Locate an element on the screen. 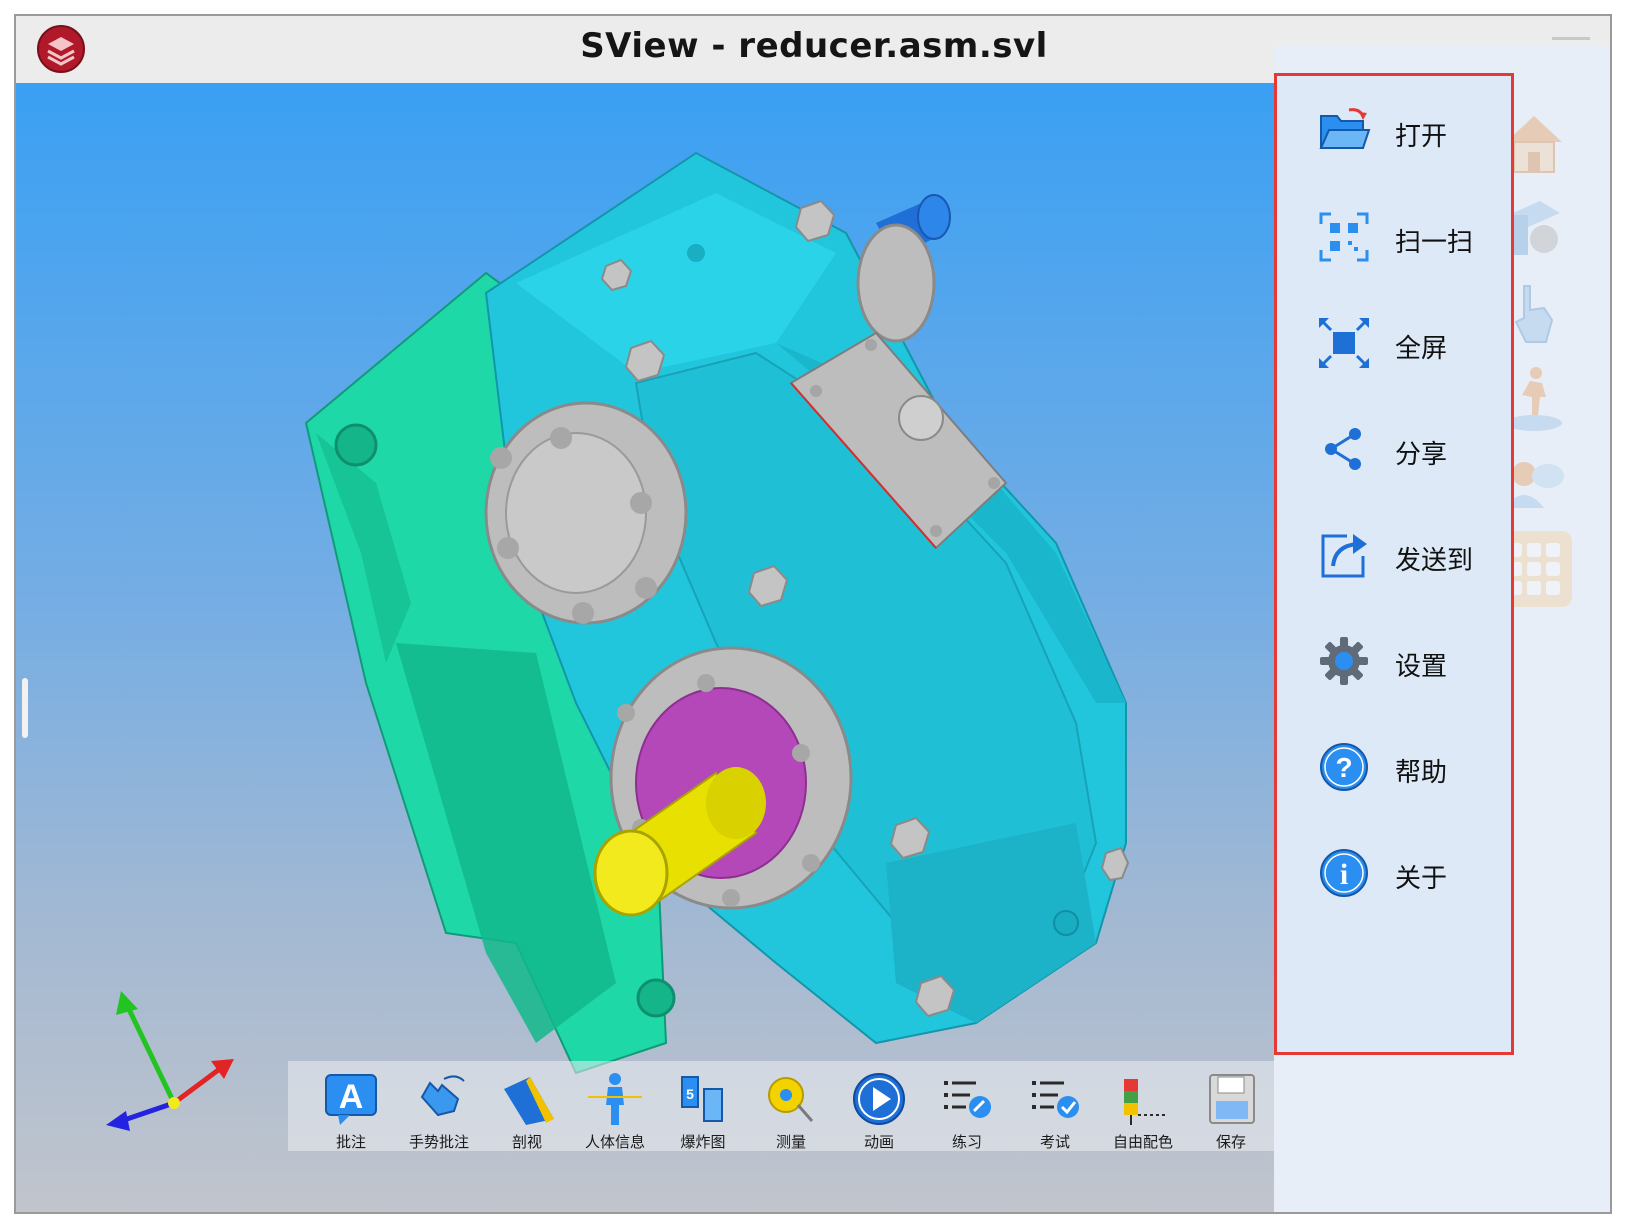 This screenshot has width=1626, height=1227. tool-animation: 动画 is located at coordinates (879, 1112).